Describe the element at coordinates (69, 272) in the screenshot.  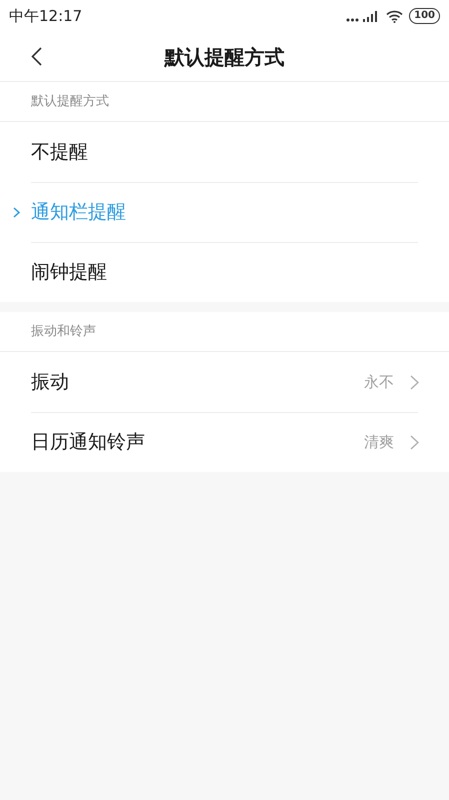
I see `row-label: 闹钟提醒` at that location.